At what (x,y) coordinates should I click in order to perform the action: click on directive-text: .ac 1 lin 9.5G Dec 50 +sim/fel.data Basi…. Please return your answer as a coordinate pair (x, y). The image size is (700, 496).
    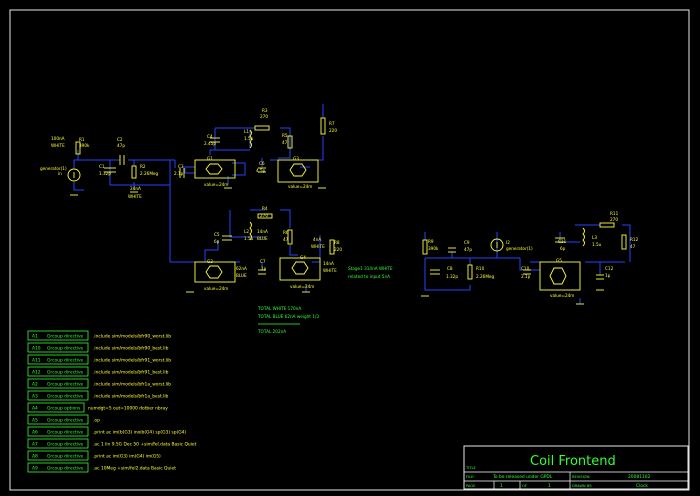
    Looking at the image, I should click on (145, 445).